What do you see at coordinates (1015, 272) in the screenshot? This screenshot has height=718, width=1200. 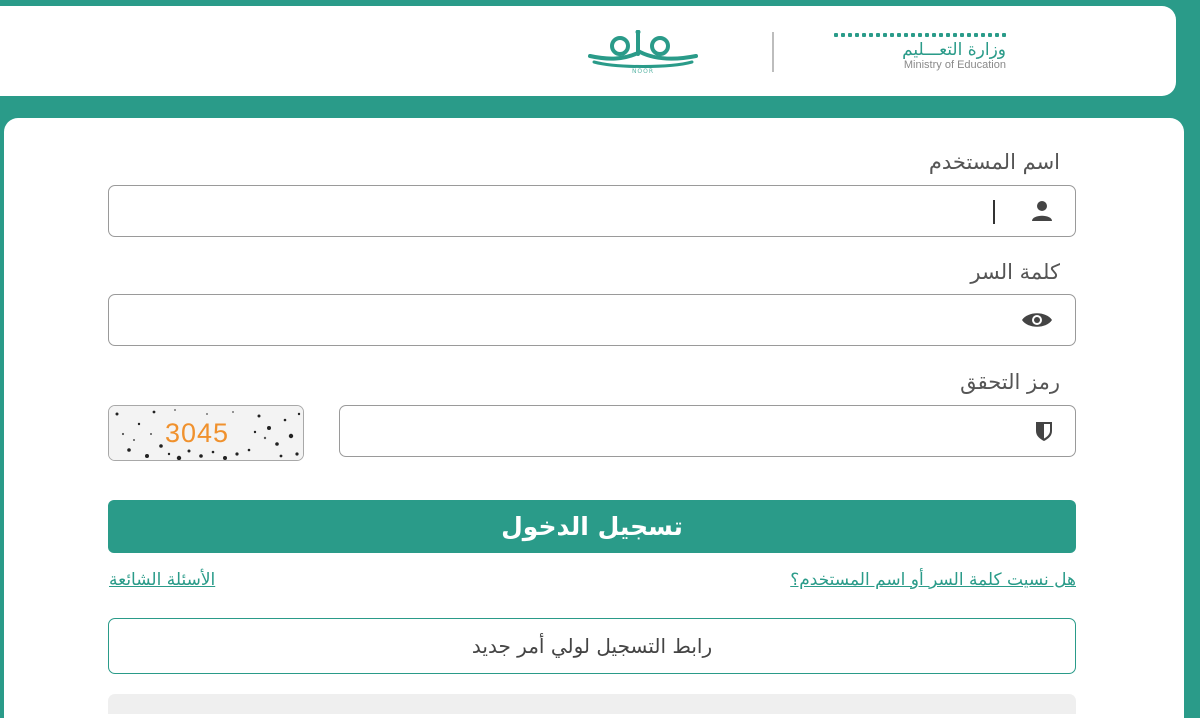 I see `password-label: كلمة السر` at bounding box center [1015, 272].